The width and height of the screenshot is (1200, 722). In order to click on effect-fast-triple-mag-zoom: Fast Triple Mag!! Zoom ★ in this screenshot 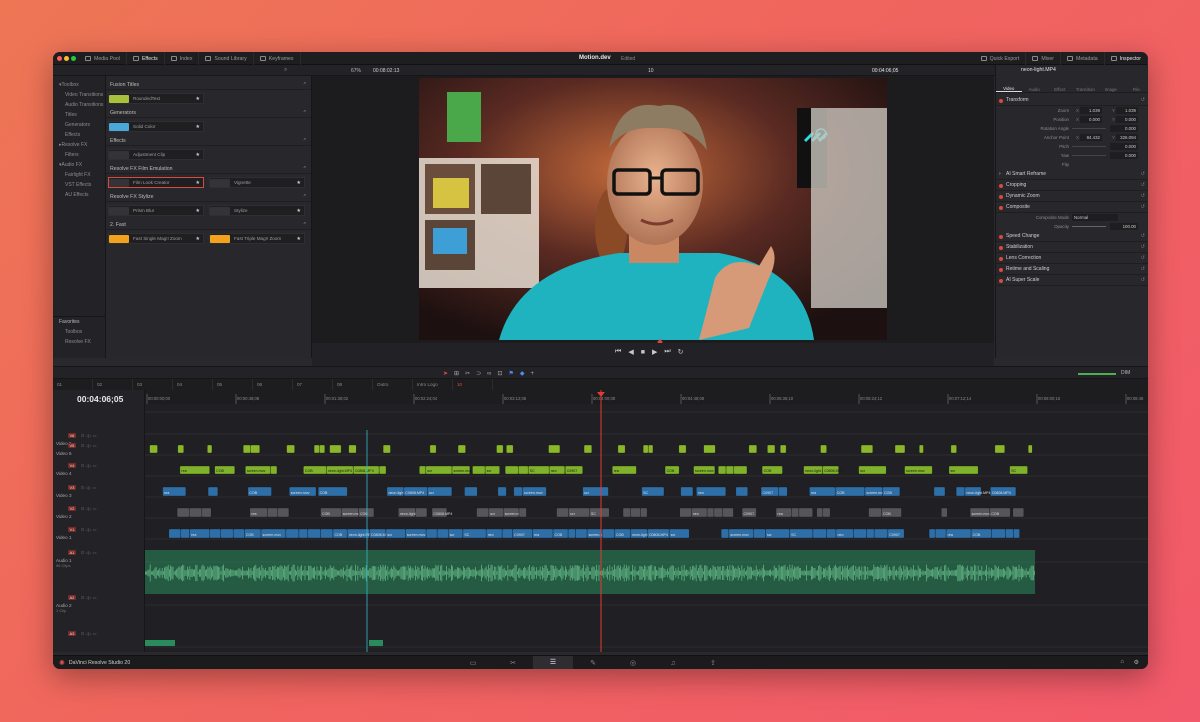, I will do `click(257, 238)`.